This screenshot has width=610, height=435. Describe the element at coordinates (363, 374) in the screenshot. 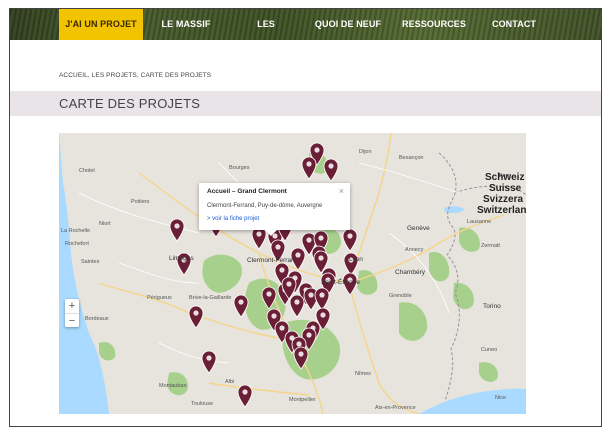

I see `town-label-nimes: Nîmes` at that location.